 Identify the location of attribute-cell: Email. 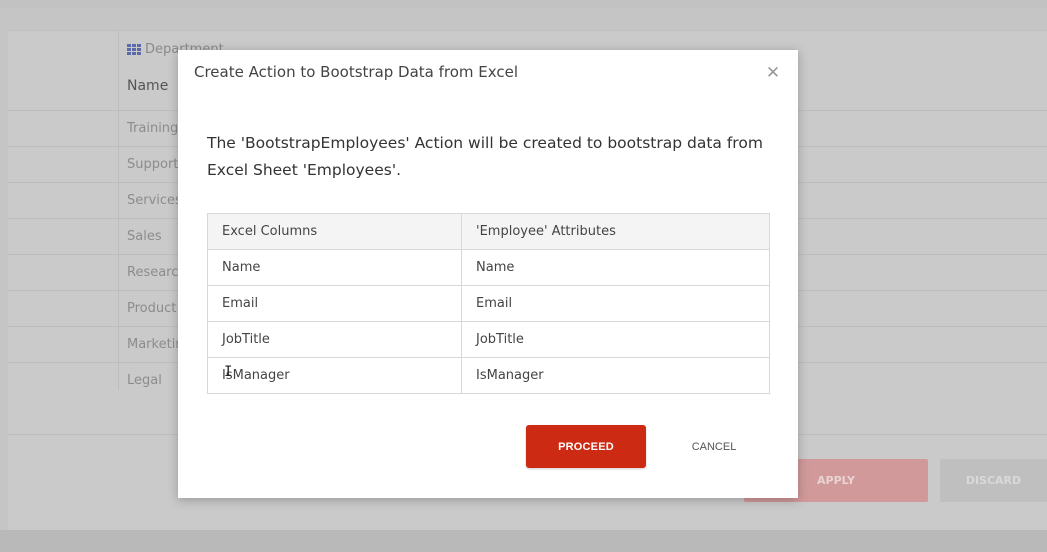
(615, 303).